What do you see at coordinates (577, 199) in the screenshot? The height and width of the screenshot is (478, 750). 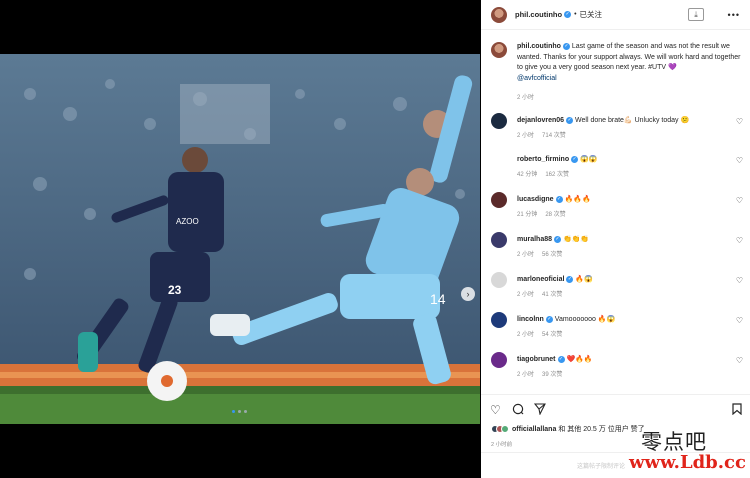 I see `comment-text: 🔥🔥🔥` at bounding box center [577, 199].